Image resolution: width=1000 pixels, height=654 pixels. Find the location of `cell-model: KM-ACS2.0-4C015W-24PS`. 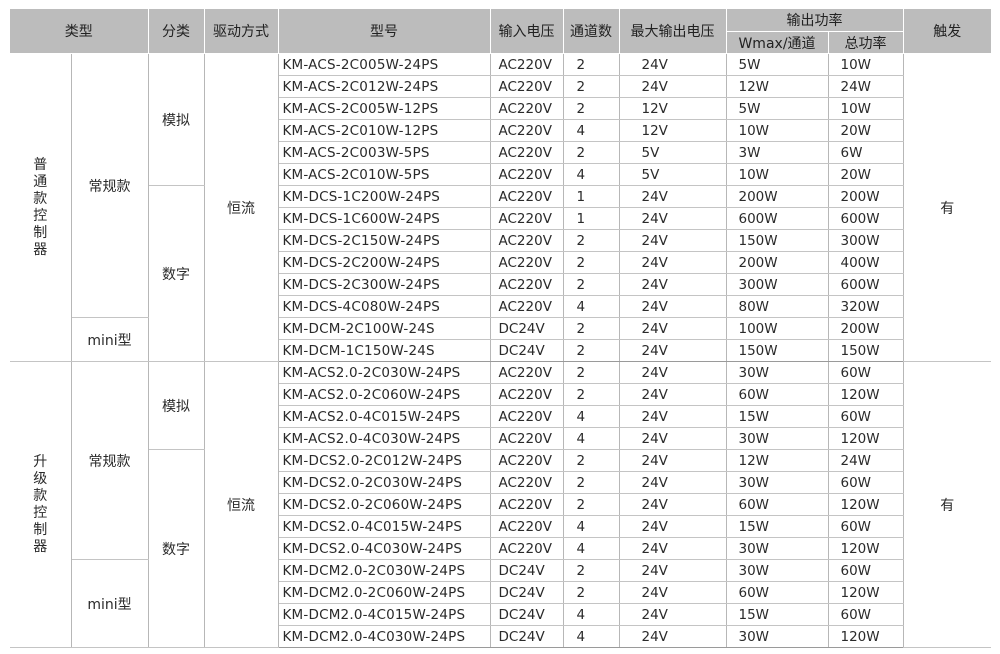

cell-model: KM-ACS2.0-4C015W-24PS is located at coordinates (384, 416).